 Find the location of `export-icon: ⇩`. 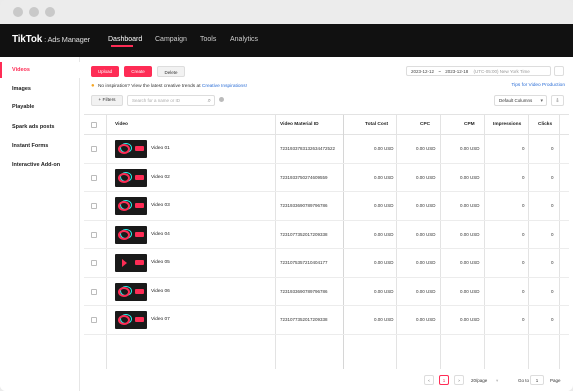

export-icon: ⇩ is located at coordinates (557, 100).